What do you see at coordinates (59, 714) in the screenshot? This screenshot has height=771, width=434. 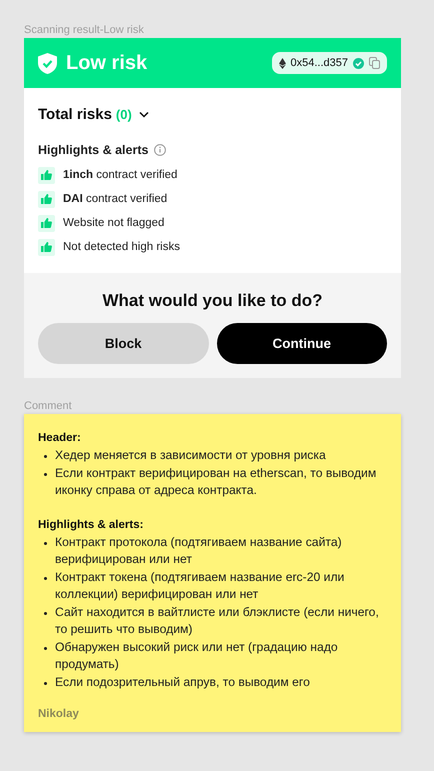 I see `comment-author: Nikolay` at bounding box center [59, 714].